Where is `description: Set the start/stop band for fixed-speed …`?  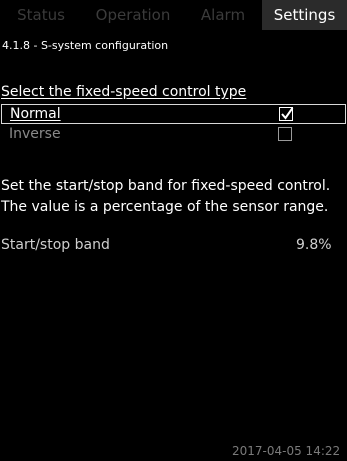 description: Set the start/stop band for fixed-speed … is located at coordinates (174, 197).